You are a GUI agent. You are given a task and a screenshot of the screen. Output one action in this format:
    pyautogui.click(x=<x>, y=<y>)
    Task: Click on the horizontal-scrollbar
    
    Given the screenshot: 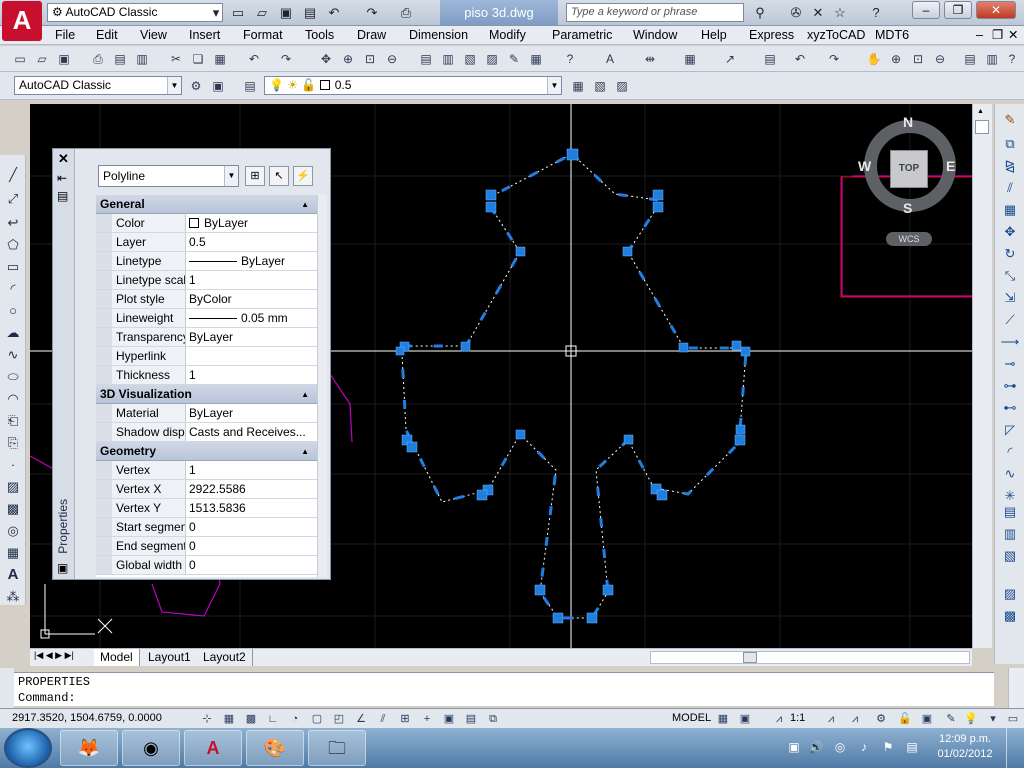 What is the action you would take?
    pyautogui.click(x=810, y=657)
    